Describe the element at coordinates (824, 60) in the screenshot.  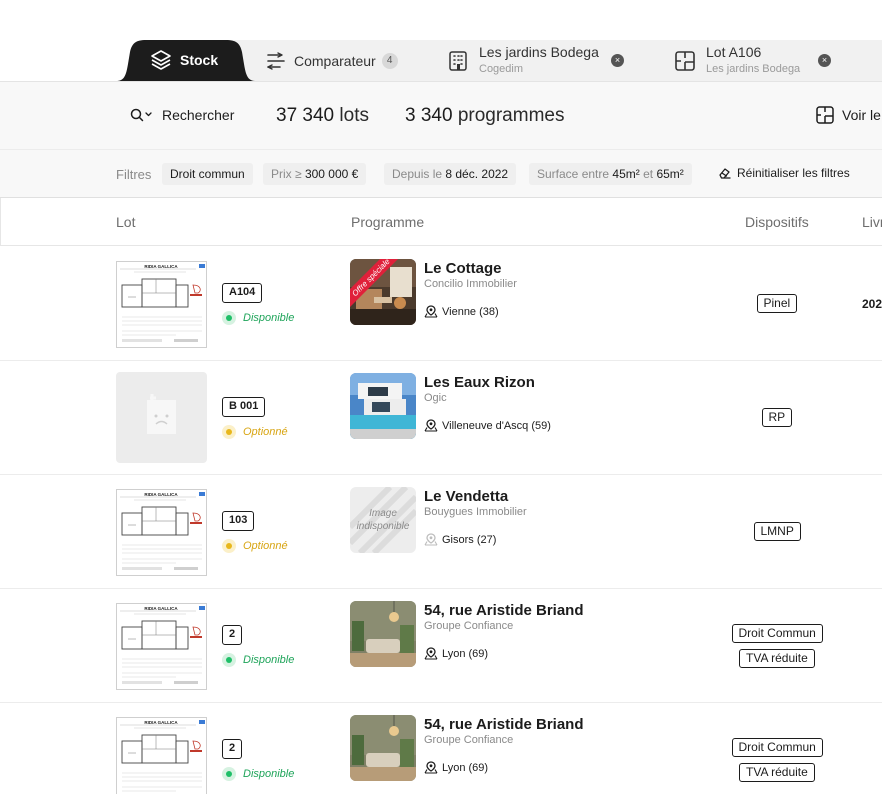
I see `tab-lot-close-icon: ×` at that location.